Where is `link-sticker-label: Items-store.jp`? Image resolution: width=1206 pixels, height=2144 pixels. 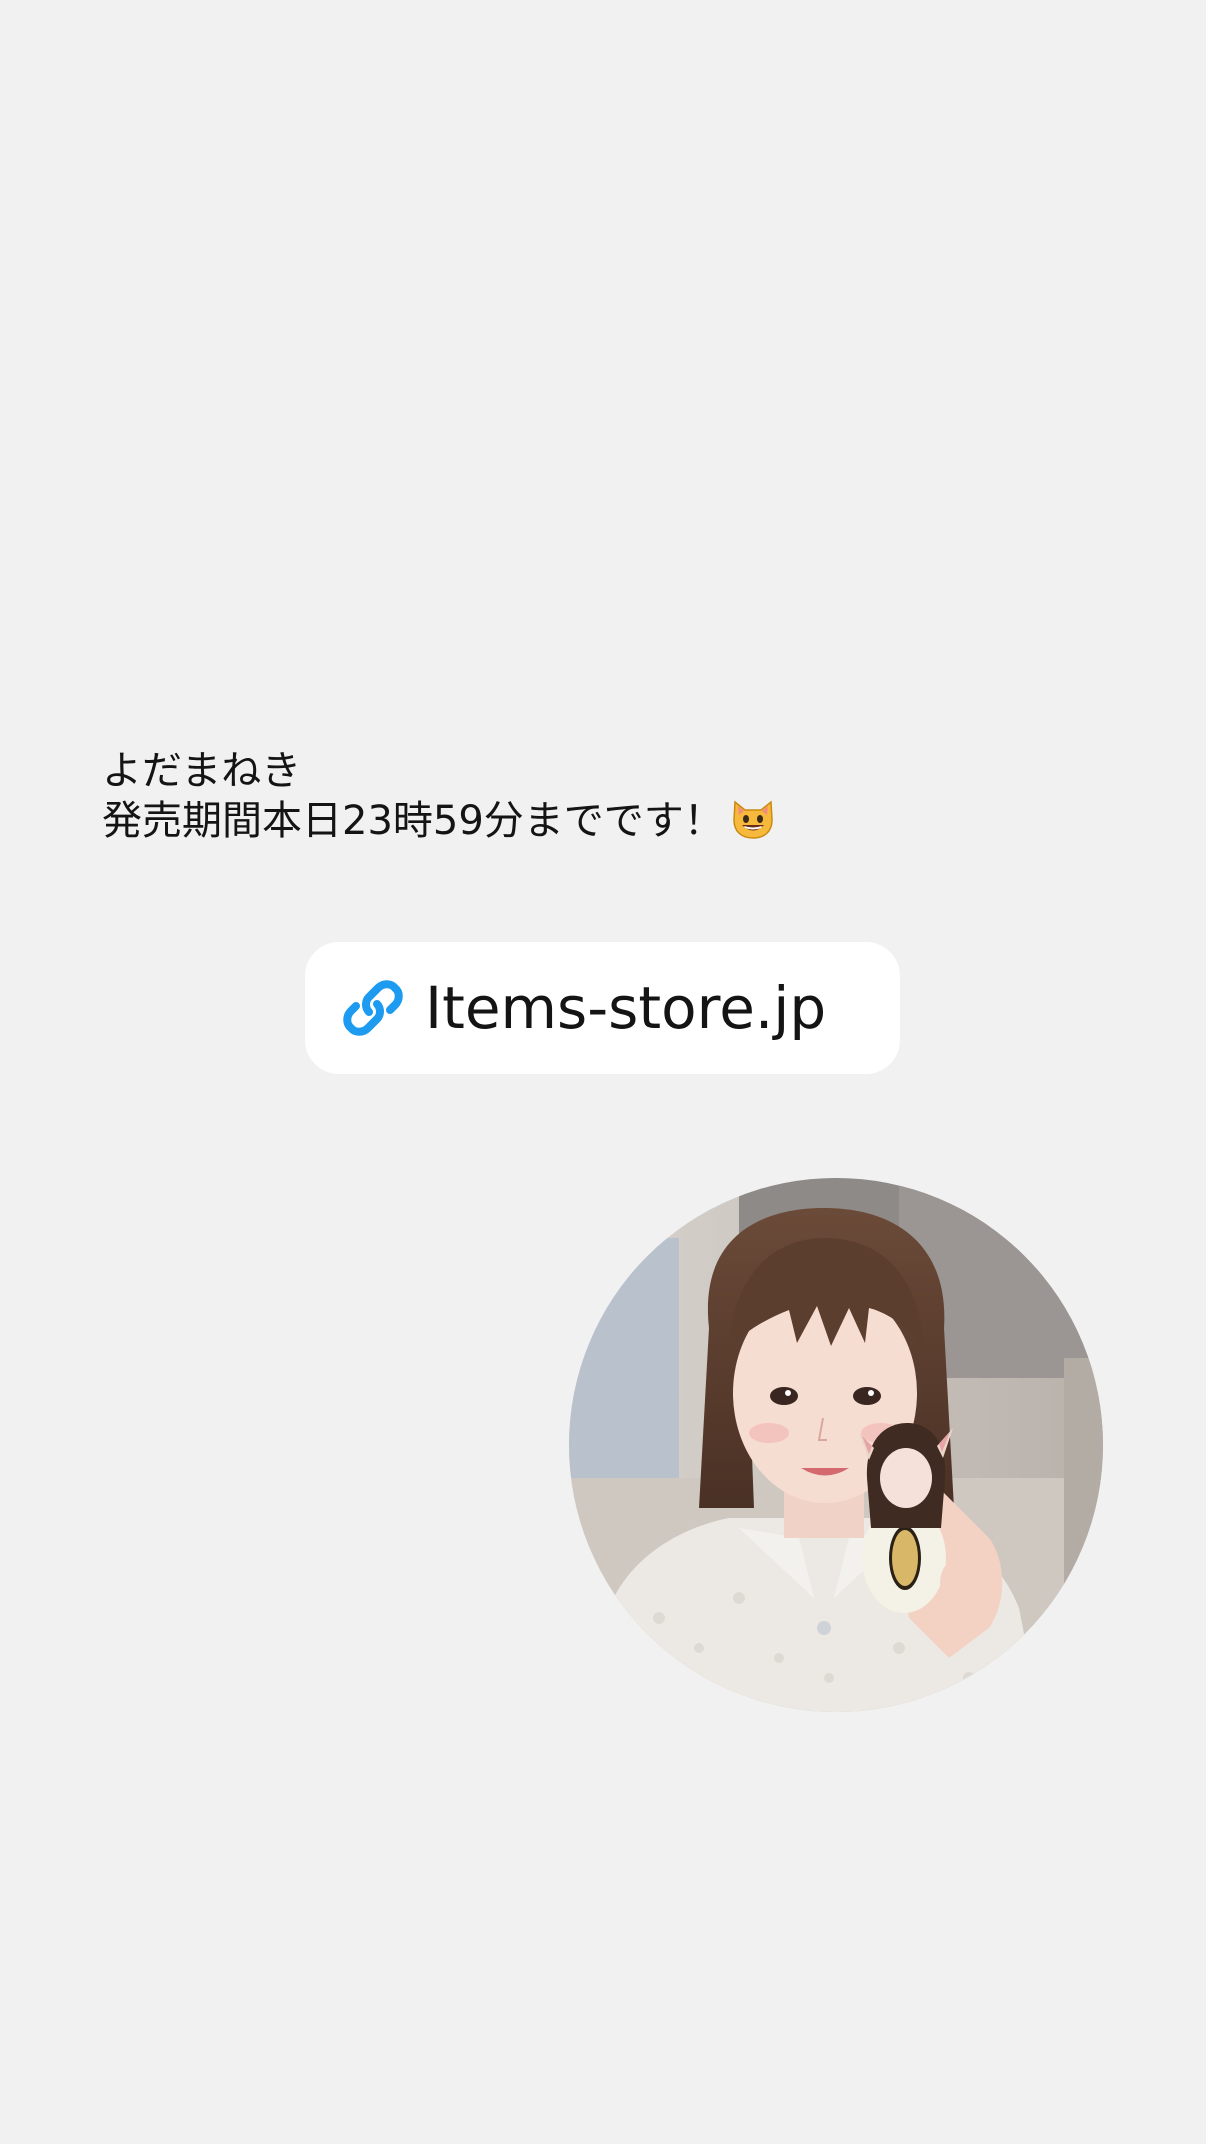 link-sticker-label: Items-store.jp is located at coordinates (626, 1008).